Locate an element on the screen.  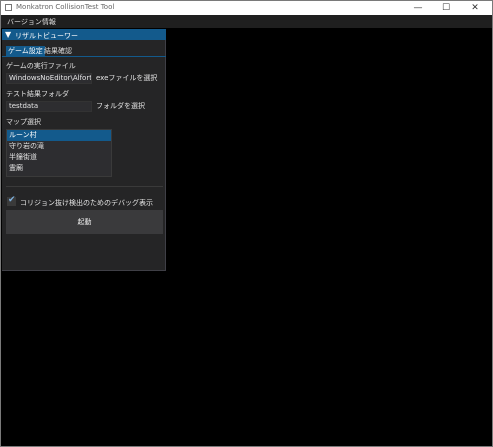
result-folder-field: testdata is located at coordinates (49, 106).